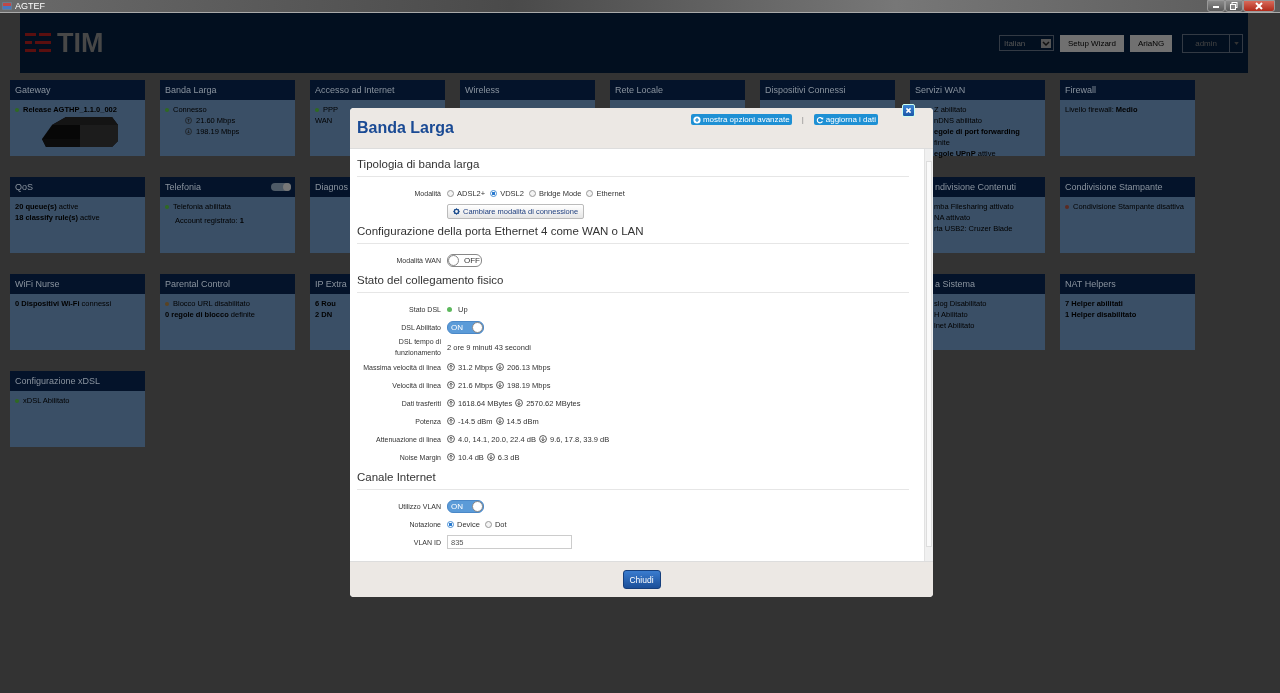  What do you see at coordinates (633, 480) in the screenshot?
I see `section-title: Canale Internet` at bounding box center [633, 480].